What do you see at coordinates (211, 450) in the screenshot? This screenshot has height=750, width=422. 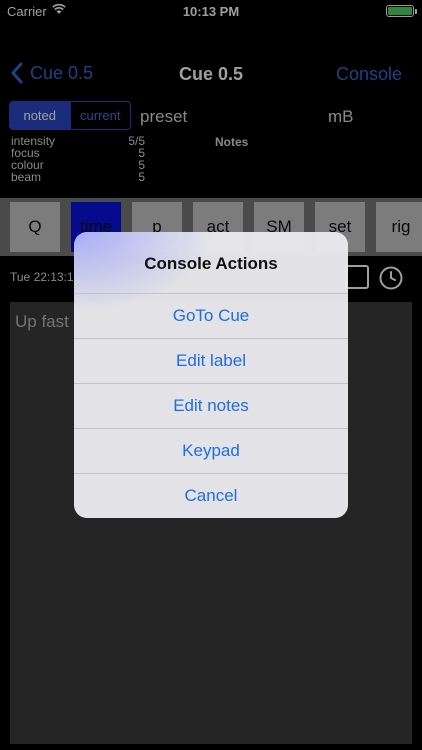 I see `keypad-button: Keypad` at bounding box center [211, 450].